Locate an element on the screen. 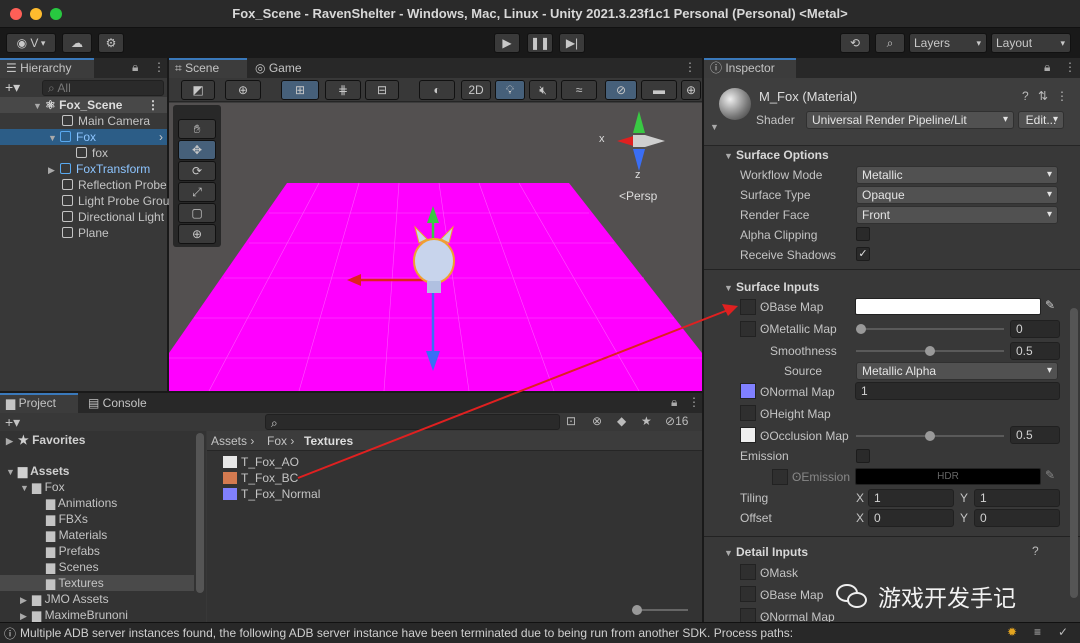 This screenshot has height=643, width=1080. emission-map-slot is located at coordinates (780, 477).